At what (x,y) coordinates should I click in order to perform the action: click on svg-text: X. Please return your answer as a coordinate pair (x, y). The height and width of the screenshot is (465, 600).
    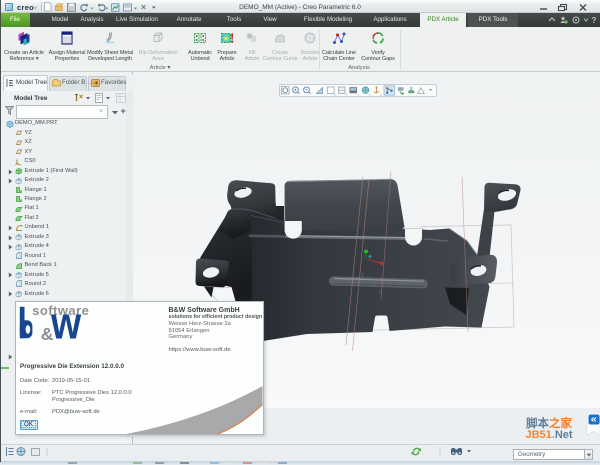
    Looking at the image, I should click on (381, 292).